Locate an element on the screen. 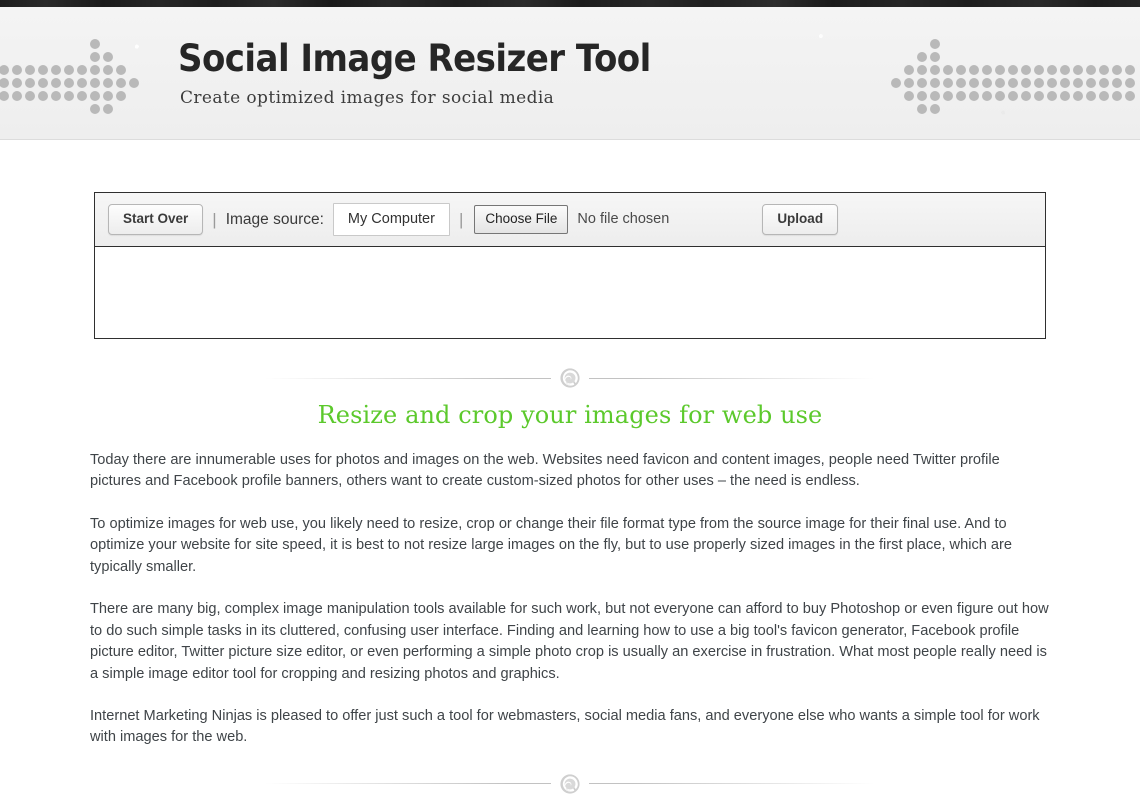  upload-button: Upload is located at coordinates (800, 219).